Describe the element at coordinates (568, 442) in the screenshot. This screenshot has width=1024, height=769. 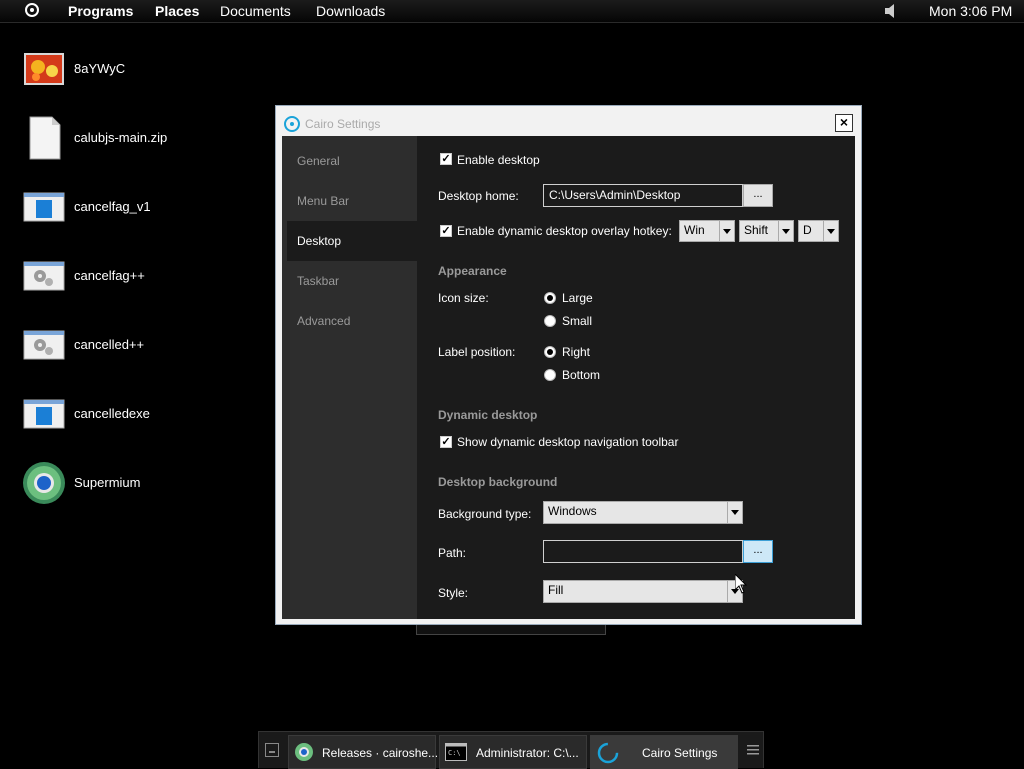
I see `show-toolbar-label: Show dynamic desktop navigation toolbar` at that location.